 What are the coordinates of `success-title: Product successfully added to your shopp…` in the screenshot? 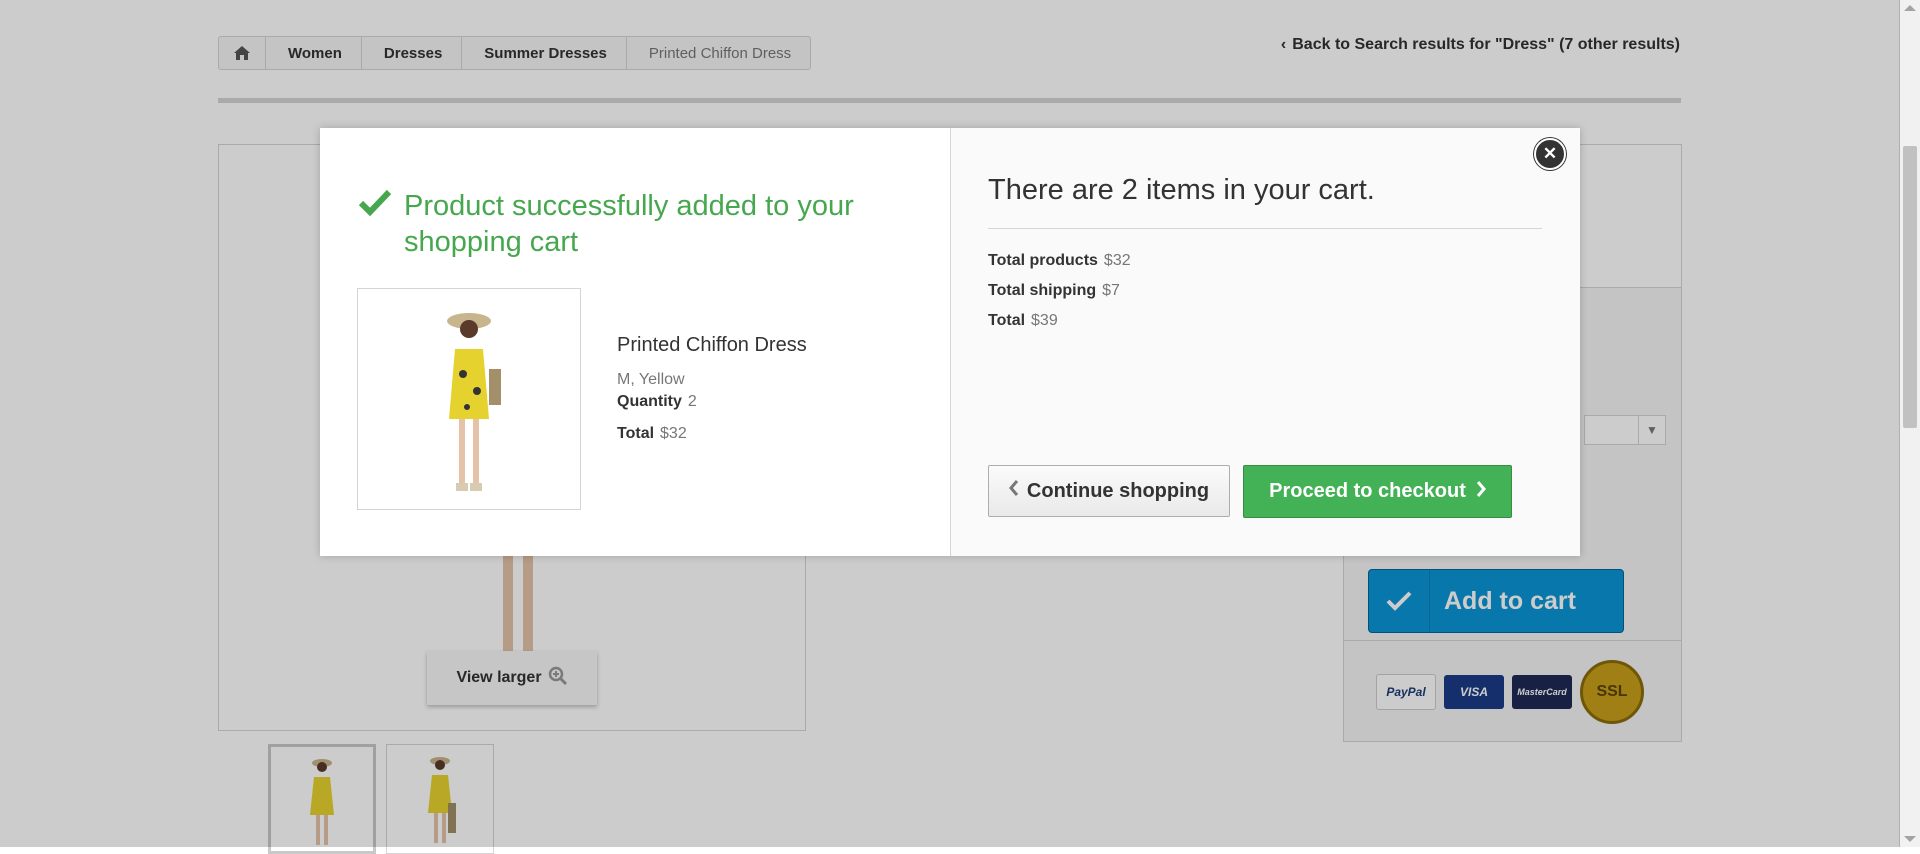 It's located at (629, 224).